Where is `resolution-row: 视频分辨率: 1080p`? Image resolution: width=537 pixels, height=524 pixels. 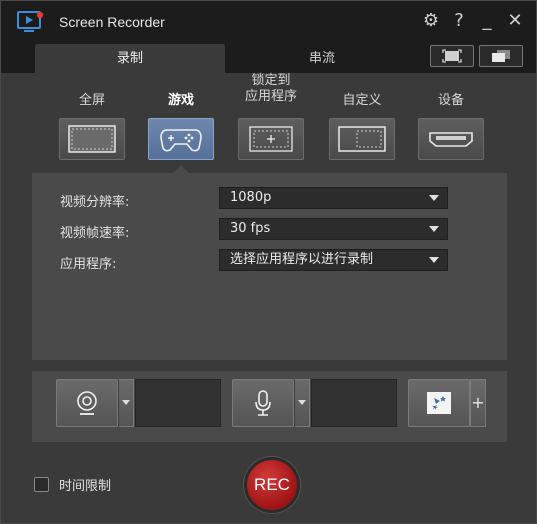
resolution-row: 视频分辨率: 1080p is located at coordinates (269, 199).